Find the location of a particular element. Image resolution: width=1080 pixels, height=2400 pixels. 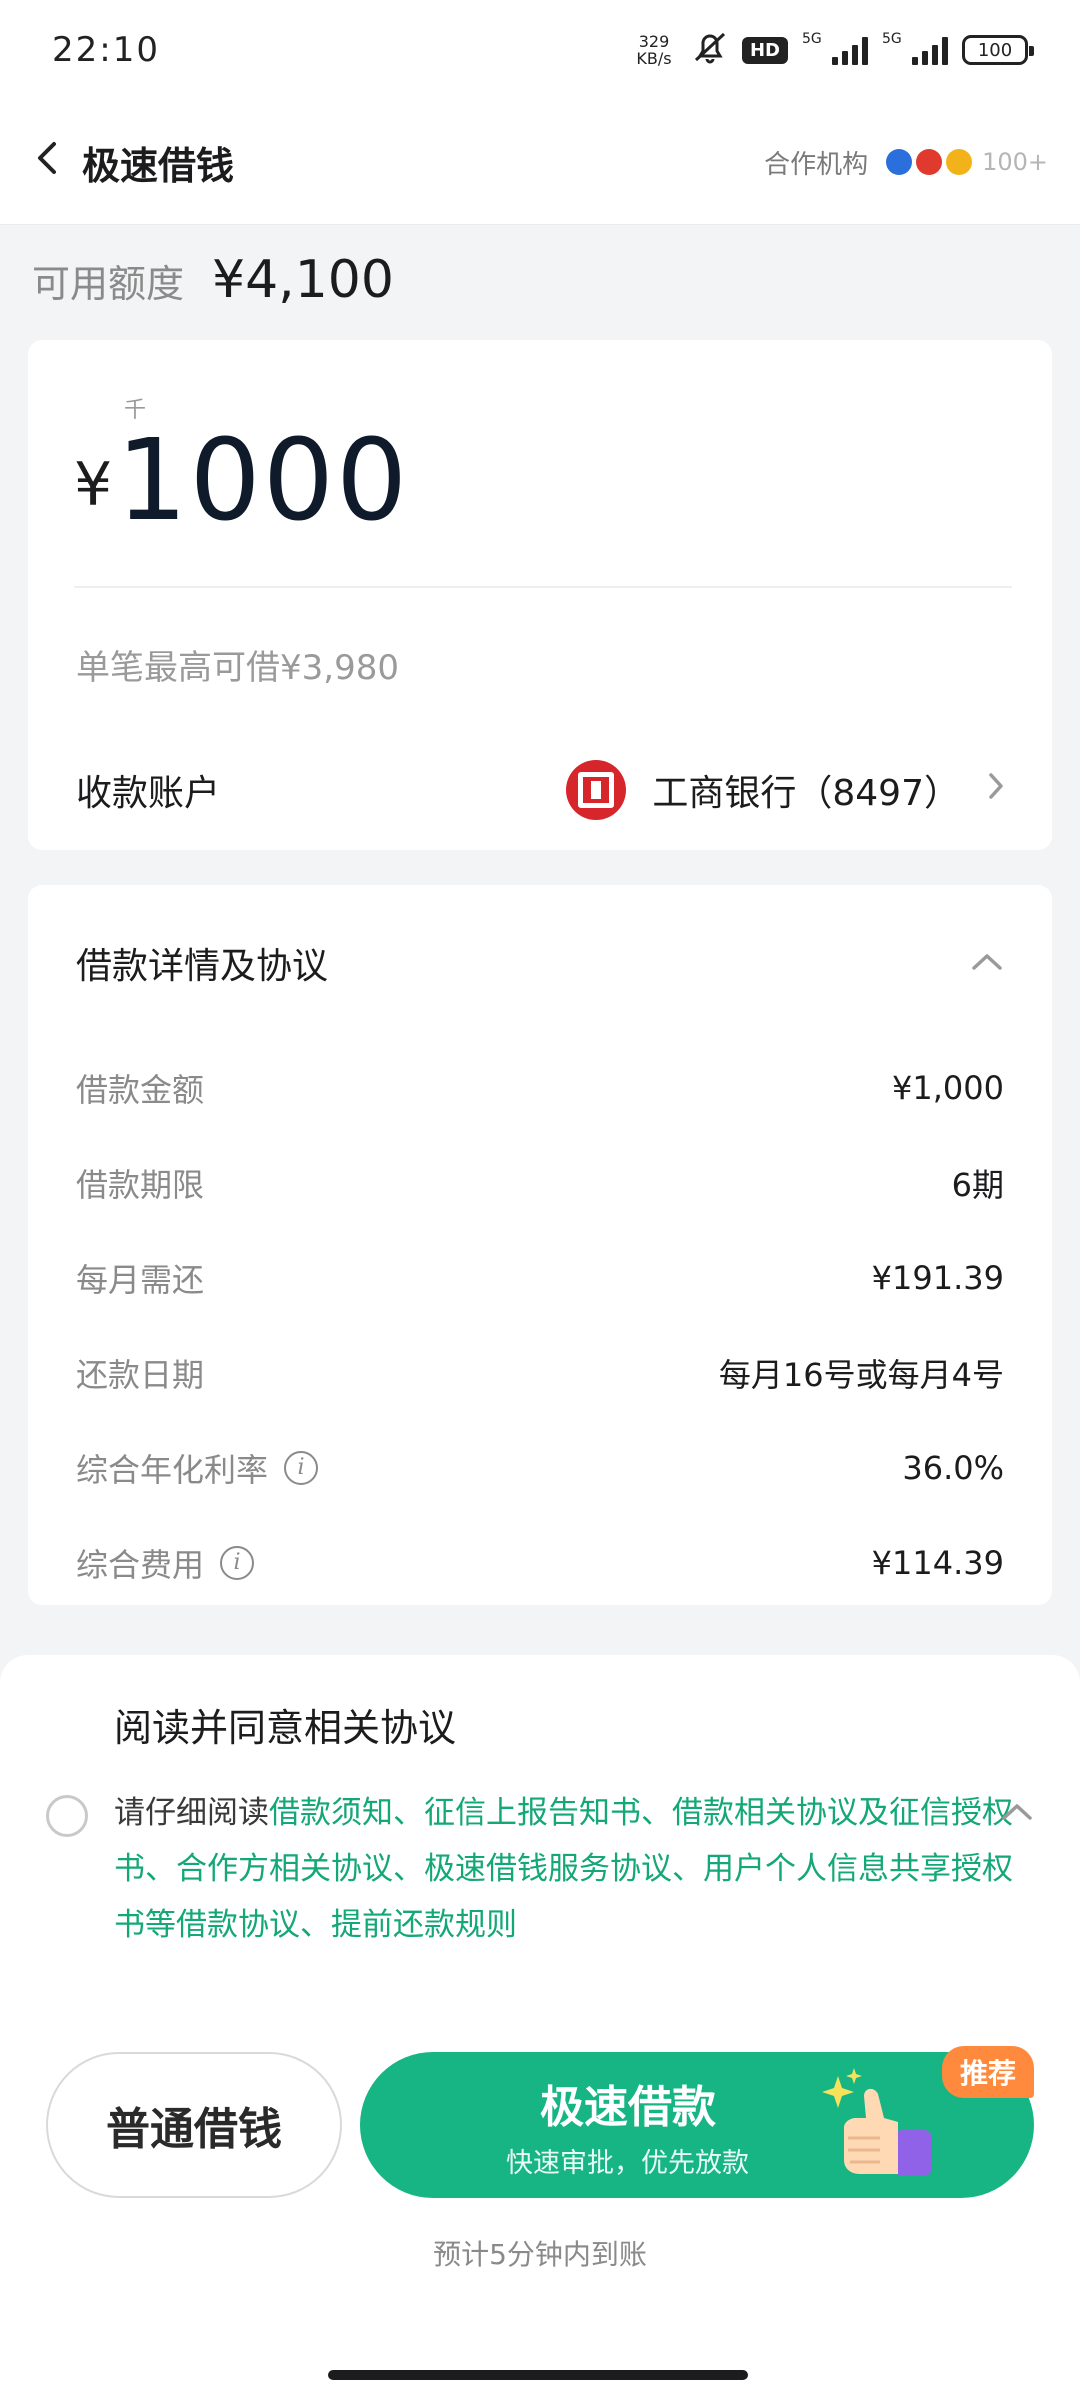

detail-row-repay-date: 还款日期 每月16号或每月4号 is located at coordinates (540, 1372).